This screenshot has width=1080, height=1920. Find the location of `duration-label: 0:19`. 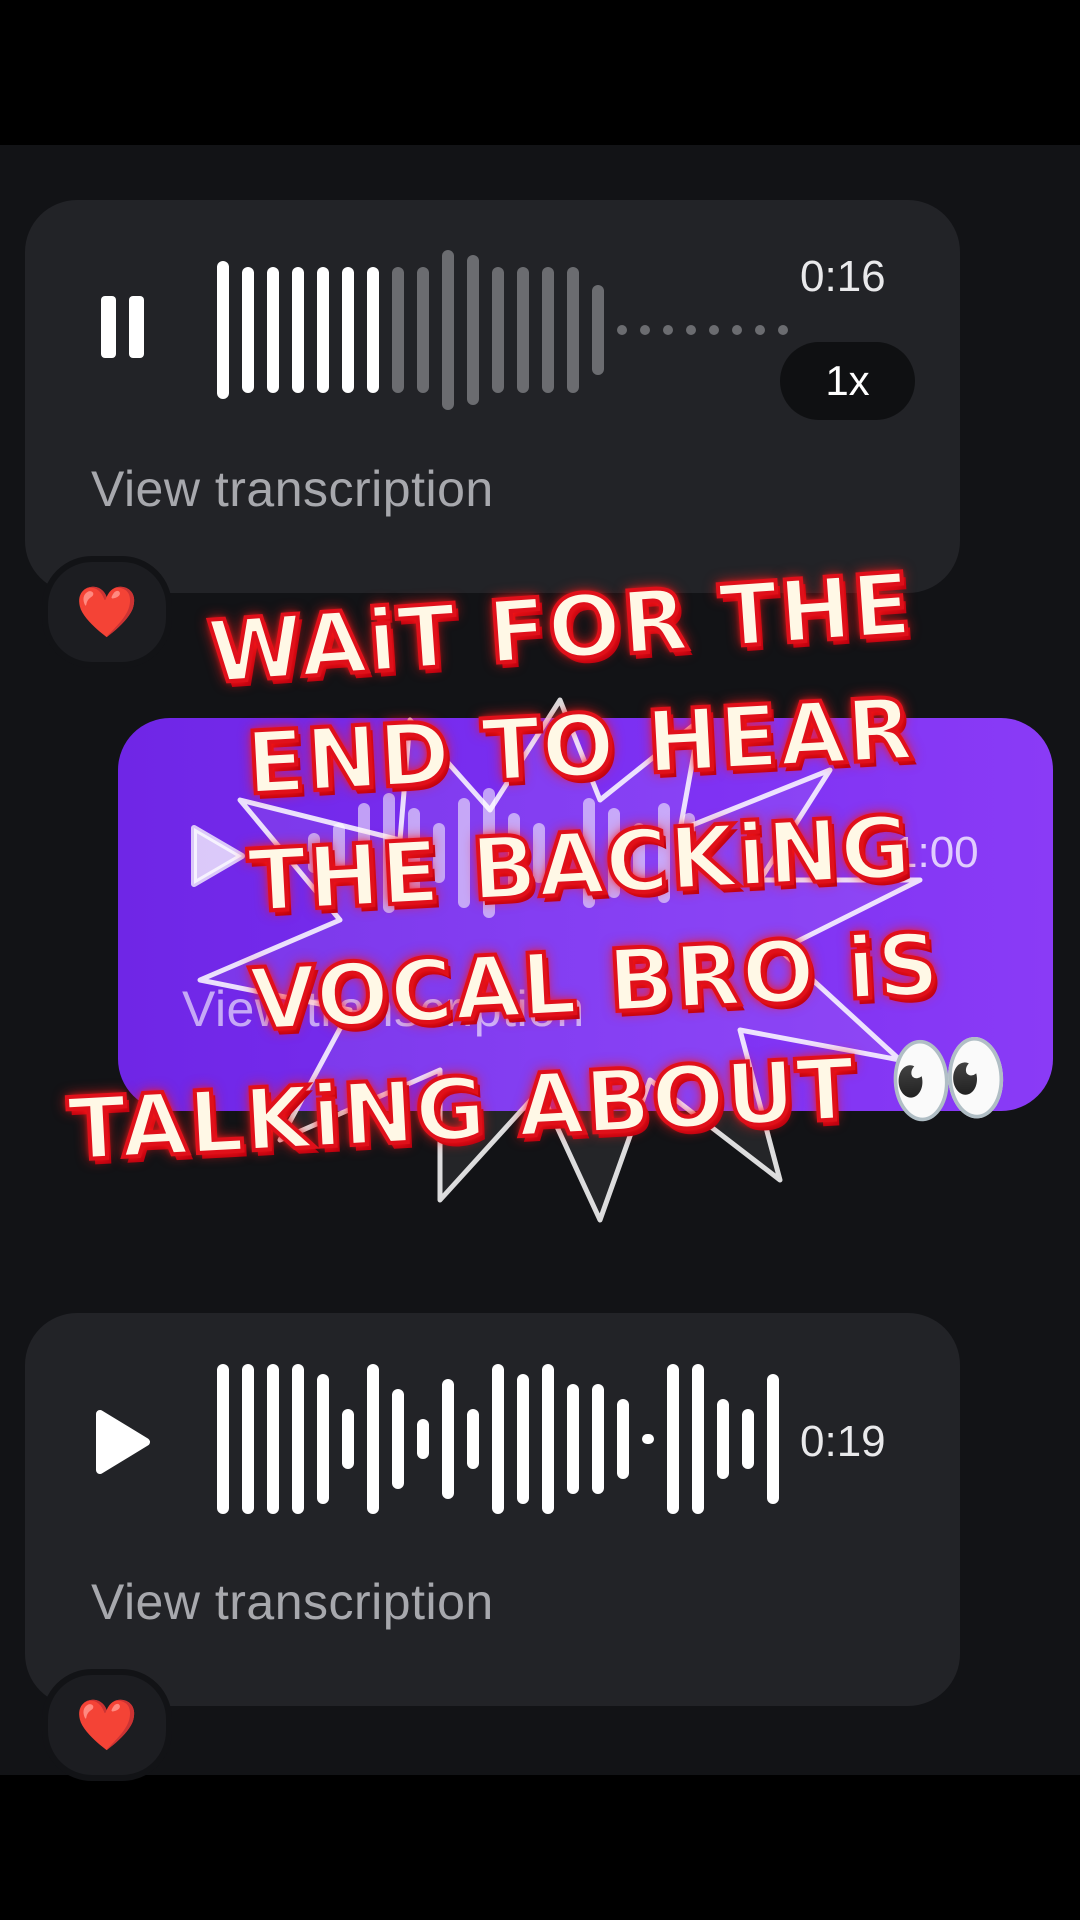

duration-label: 0:19 is located at coordinates (843, 1441).